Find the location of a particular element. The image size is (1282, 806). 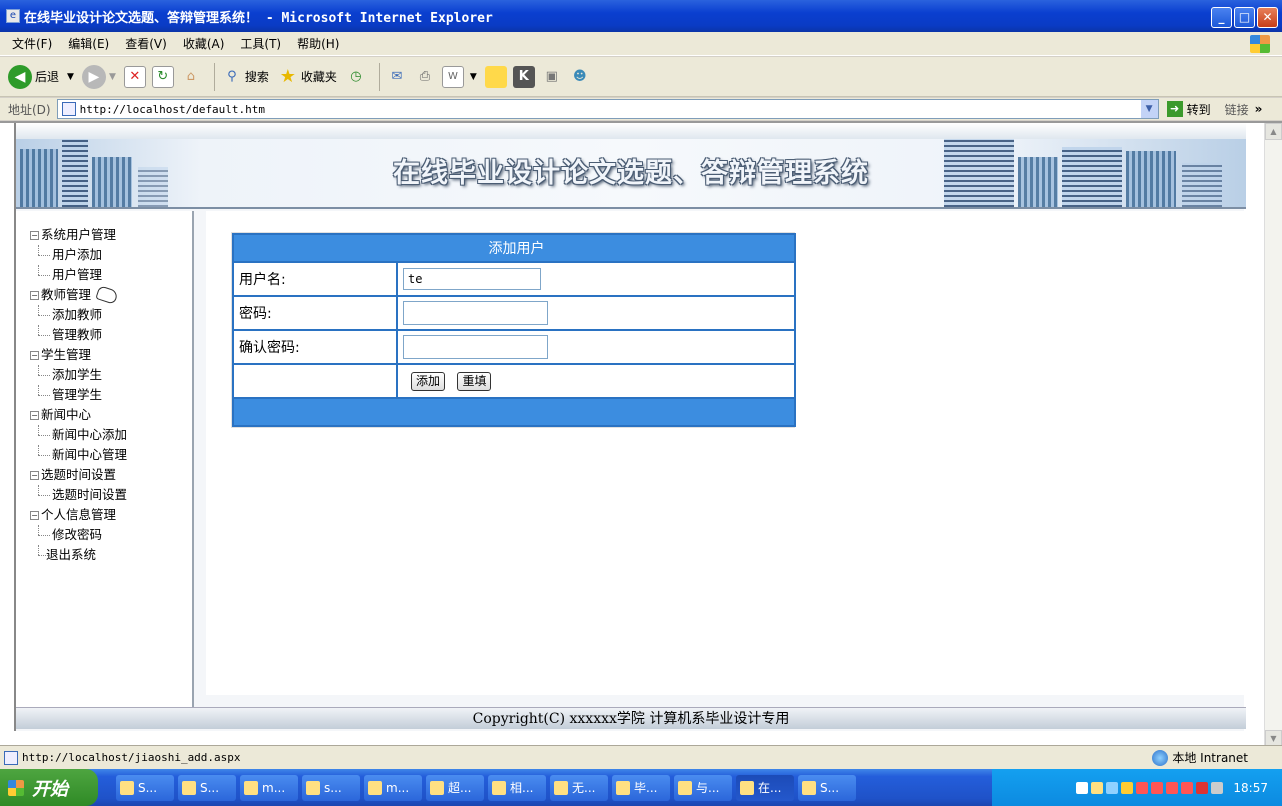

k-tool-icon is located at coordinates (1202, 787).